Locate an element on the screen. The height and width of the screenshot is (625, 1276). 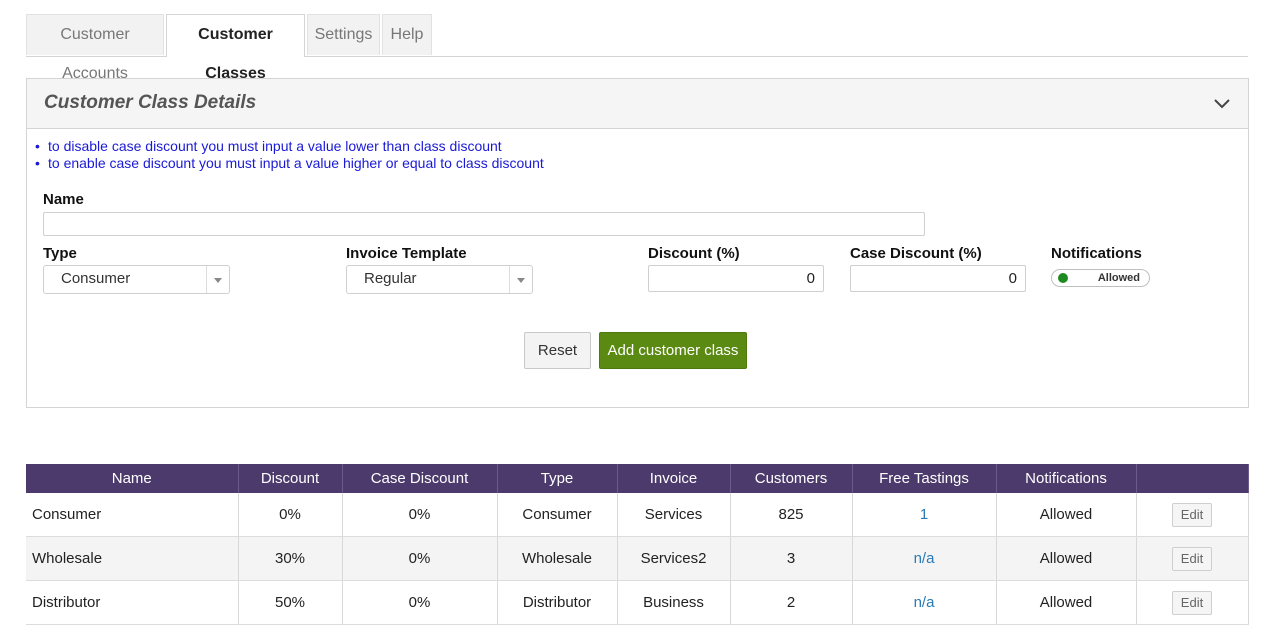
notifications-toggle-text: Allowed is located at coordinates (1118, 278).